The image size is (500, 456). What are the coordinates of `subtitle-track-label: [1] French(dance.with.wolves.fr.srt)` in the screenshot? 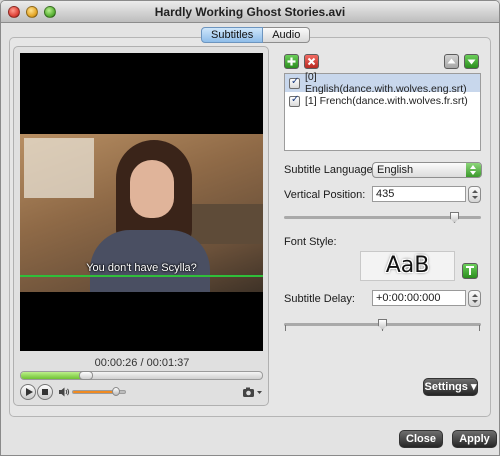 It's located at (386, 101).